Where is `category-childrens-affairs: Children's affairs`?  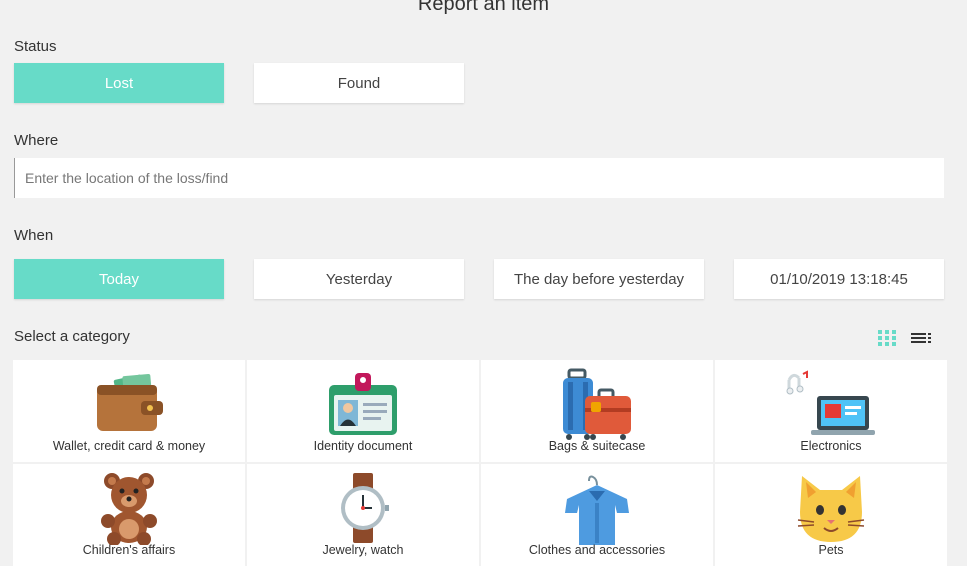 category-childrens-affairs: Children's affairs is located at coordinates (129, 515).